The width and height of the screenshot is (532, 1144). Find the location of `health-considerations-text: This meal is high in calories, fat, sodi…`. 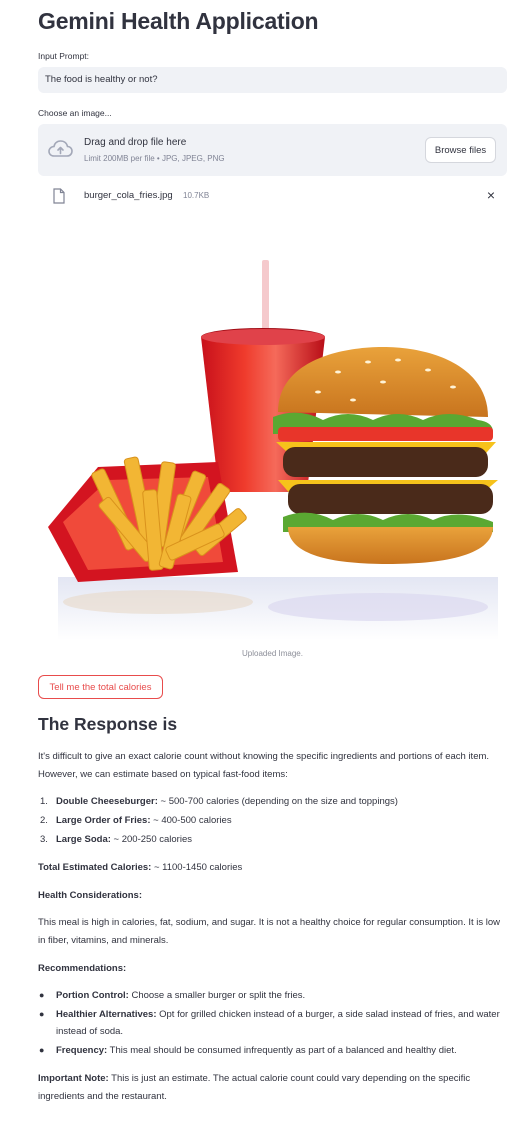

health-considerations-text: This meal is high in calories, fat, sodi… is located at coordinates (269, 931).